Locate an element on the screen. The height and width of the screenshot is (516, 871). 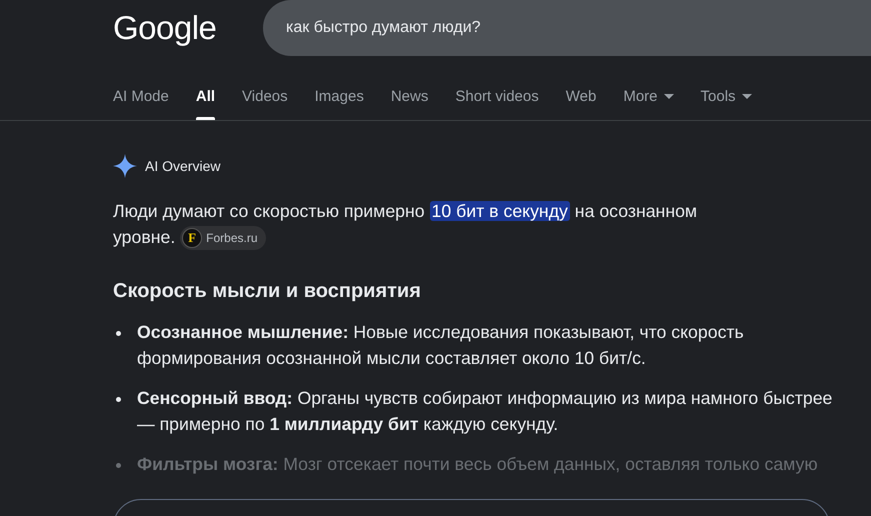
google-logo: Google is located at coordinates (188, 28).